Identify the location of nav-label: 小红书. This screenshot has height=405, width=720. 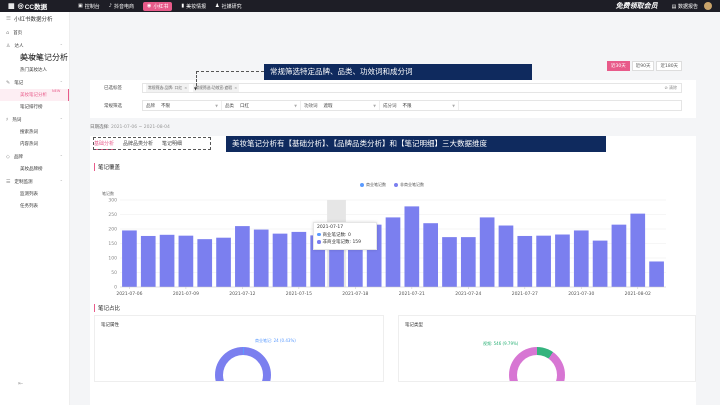
(161, 6).